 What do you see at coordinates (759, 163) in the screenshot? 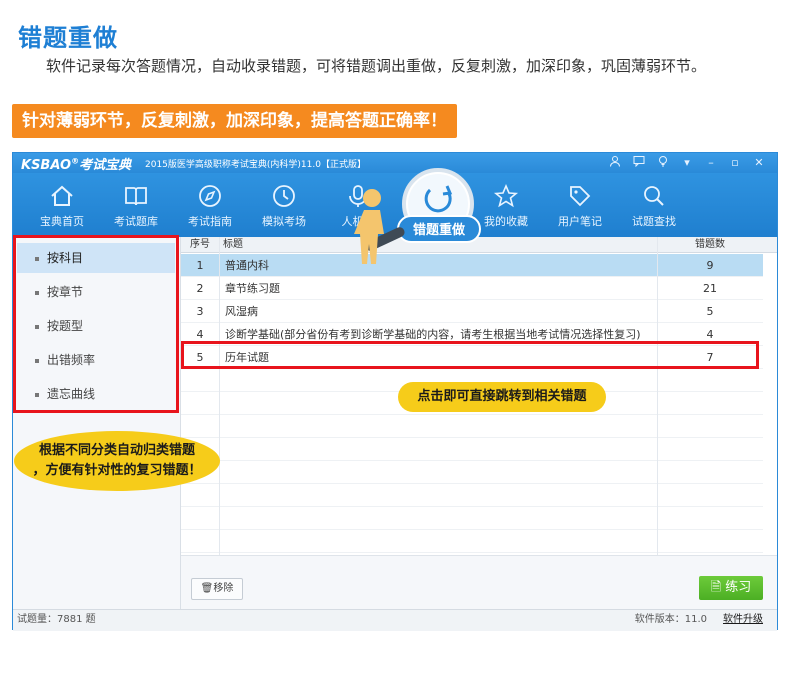
I see `close-icon: ✕` at bounding box center [759, 163].